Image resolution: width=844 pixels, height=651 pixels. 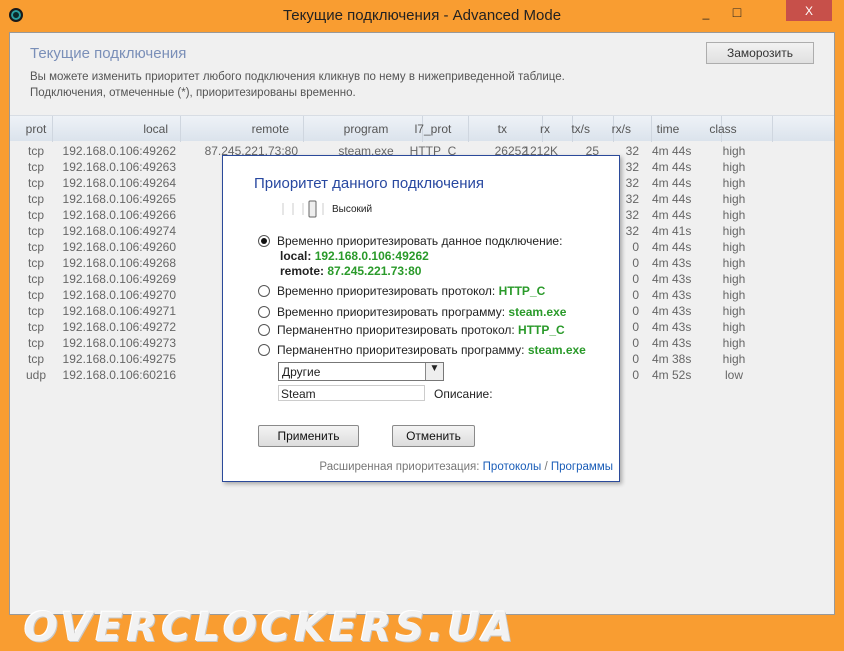 I want to click on chevron-down-icon: ▼, so click(x=434, y=371).